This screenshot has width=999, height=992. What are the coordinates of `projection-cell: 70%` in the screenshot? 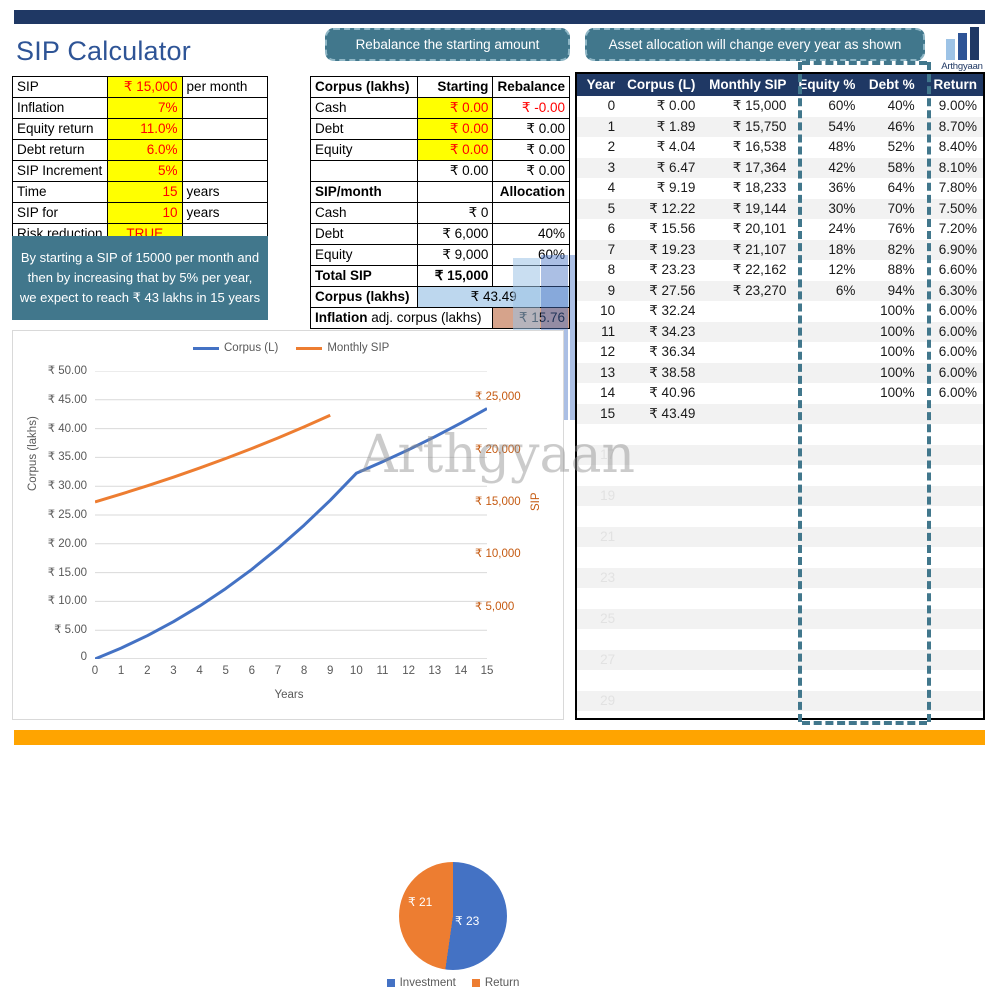 It's located at (891, 208).